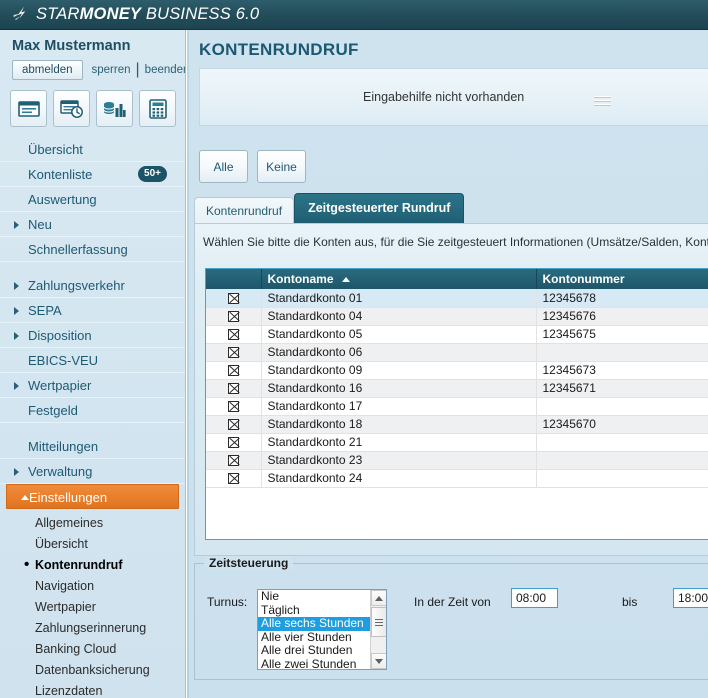 This screenshot has width=708, height=698. What do you see at coordinates (379, 619) in the screenshot?
I see `grip-line` at bounding box center [379, 619].